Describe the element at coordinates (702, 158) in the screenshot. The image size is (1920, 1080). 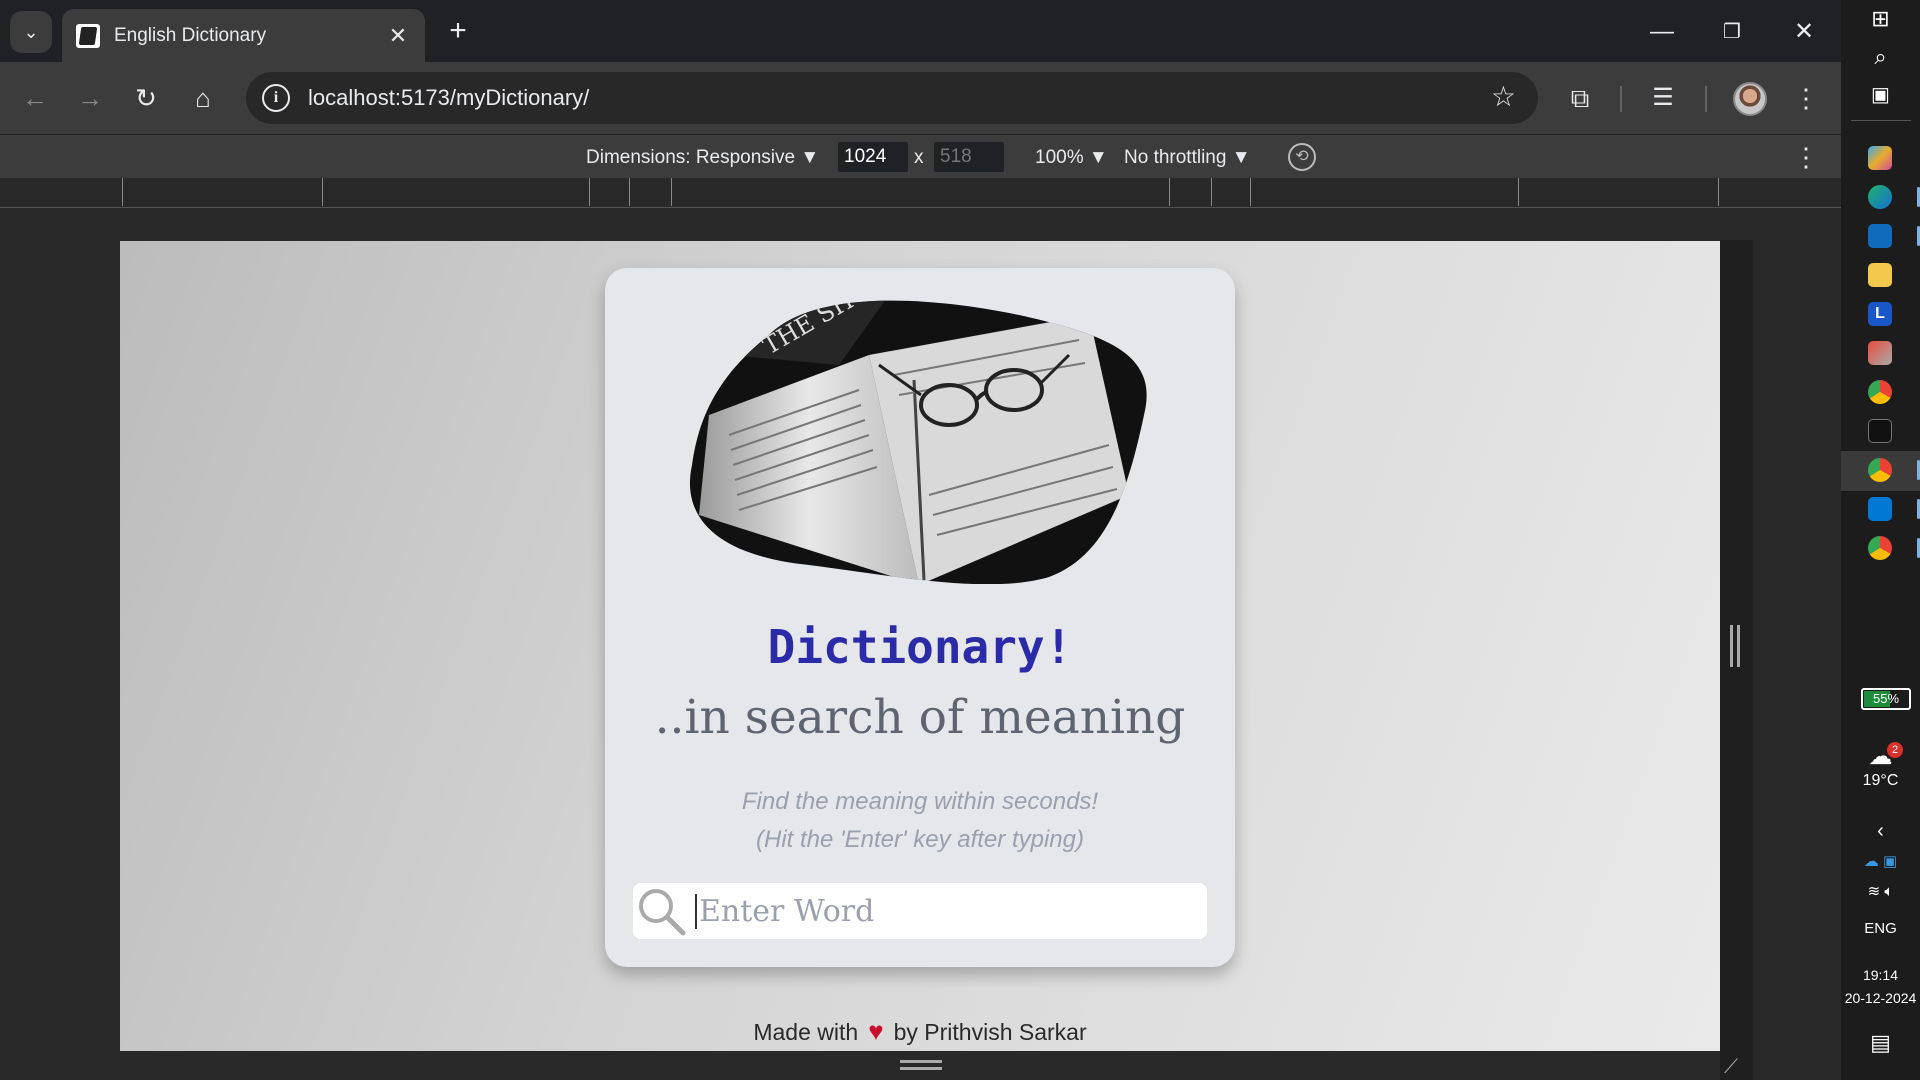
I see `dimensions-dropdown: Dimensions: Responsive ▼` at that location.